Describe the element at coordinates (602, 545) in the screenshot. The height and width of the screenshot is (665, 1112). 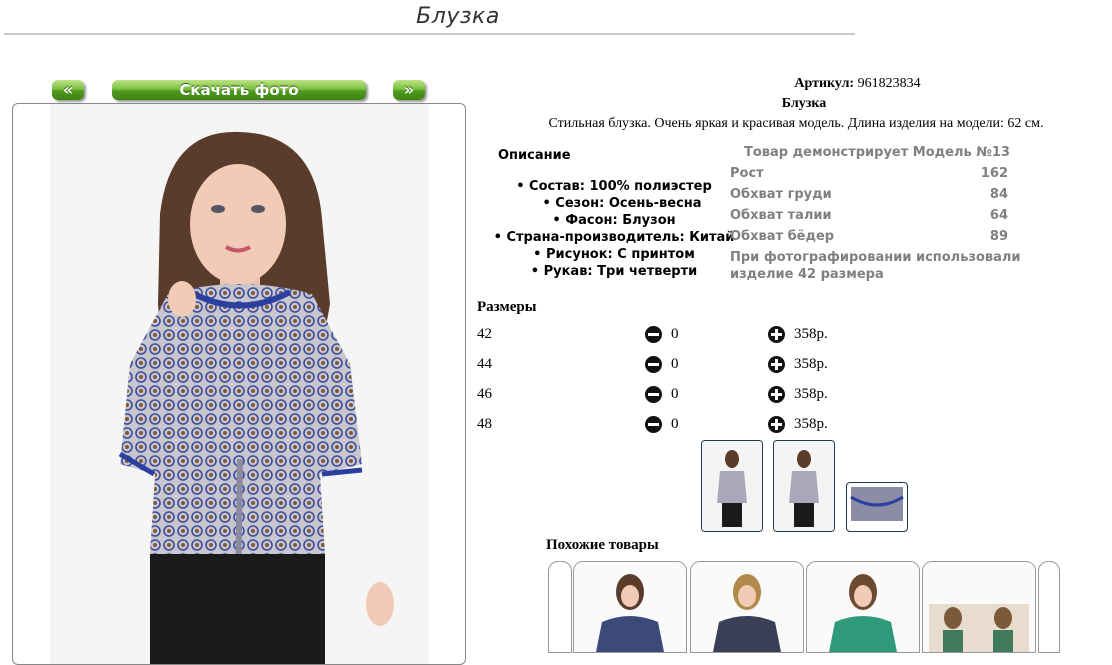
I see `similar-heading: Похожие товары` at that location.